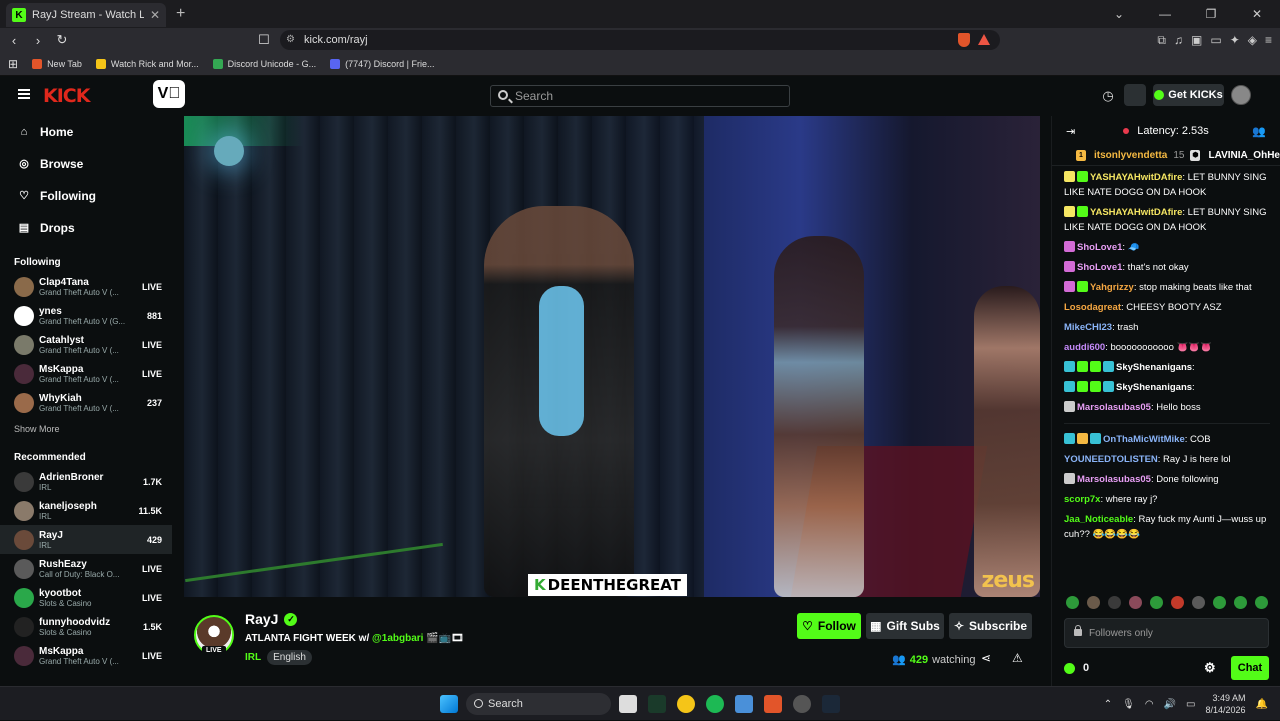  I want to click on volume-icon: 🔊, so click(1170, 704).